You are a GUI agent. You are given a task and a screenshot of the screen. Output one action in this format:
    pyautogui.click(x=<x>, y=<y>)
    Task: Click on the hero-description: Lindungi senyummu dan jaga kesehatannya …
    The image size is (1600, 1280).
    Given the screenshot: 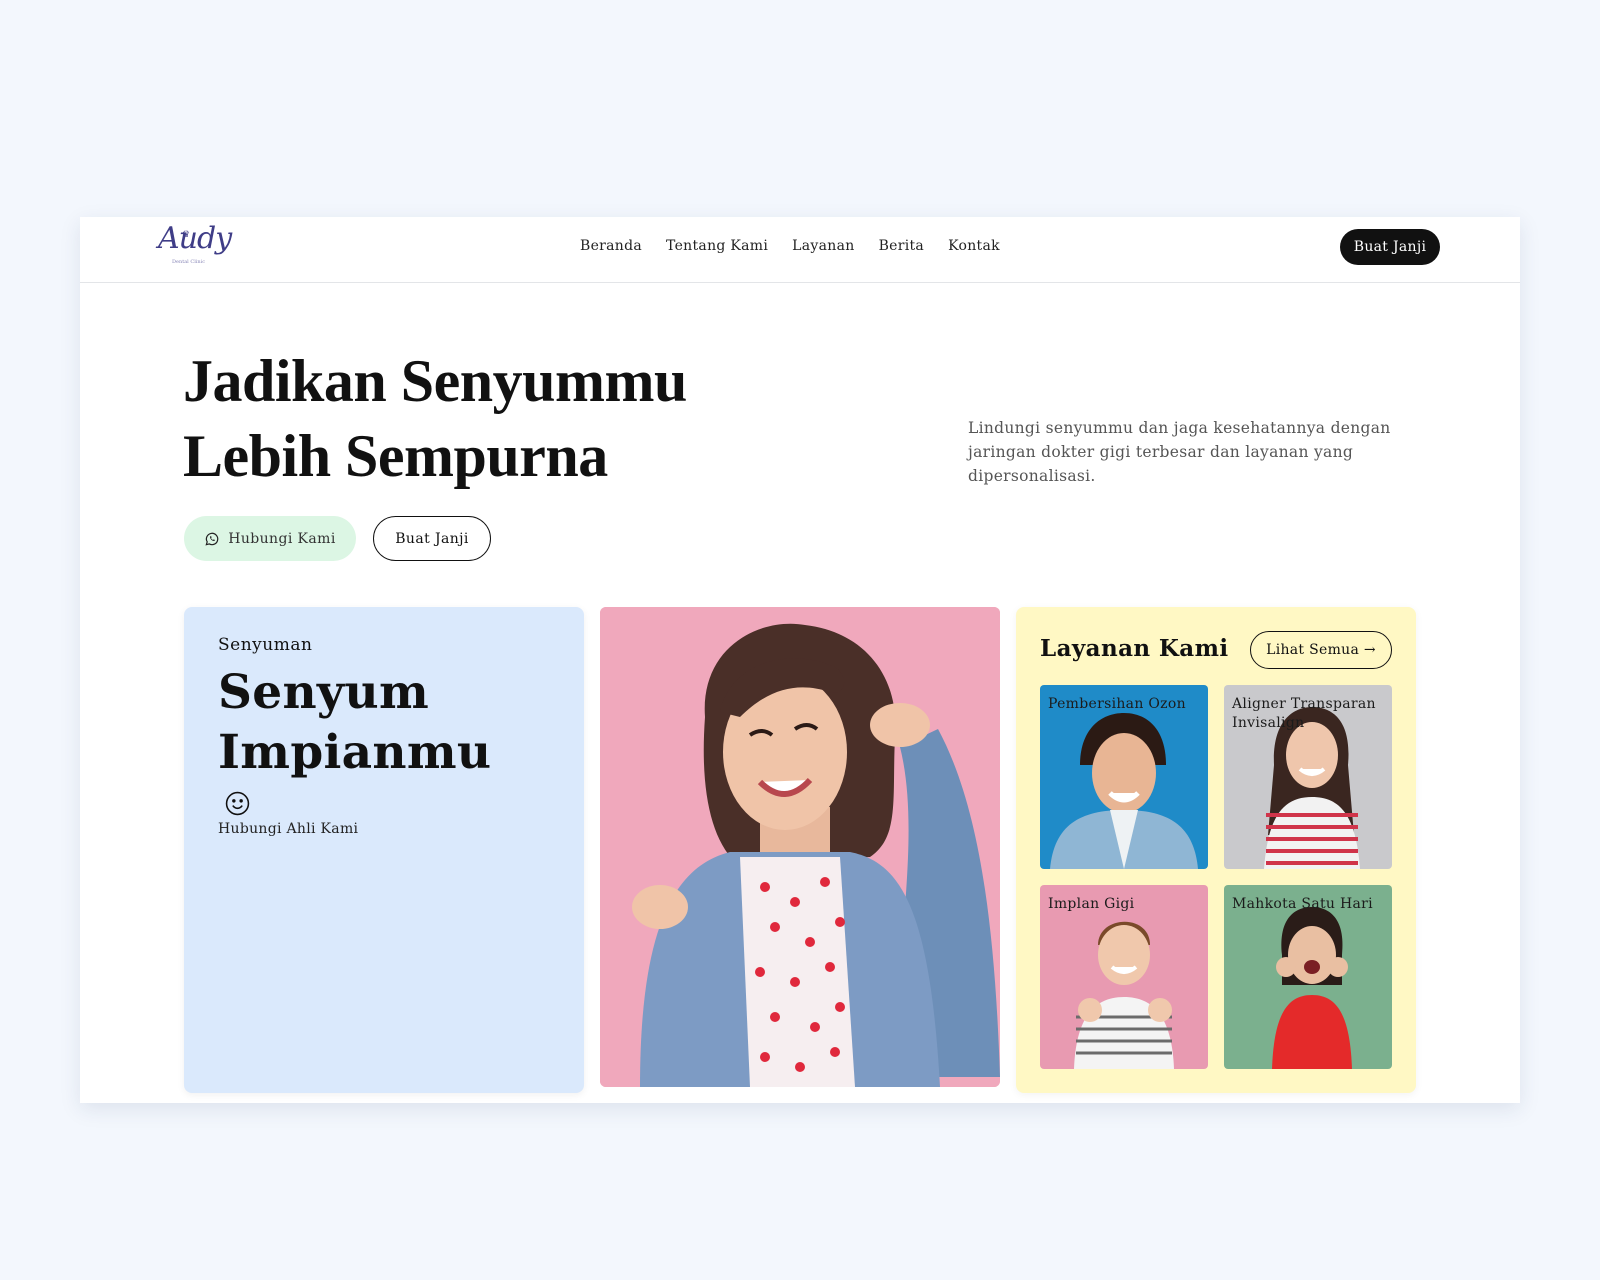 What is the action you would take?
    pyautogui.click(x=1179, y=452)
    